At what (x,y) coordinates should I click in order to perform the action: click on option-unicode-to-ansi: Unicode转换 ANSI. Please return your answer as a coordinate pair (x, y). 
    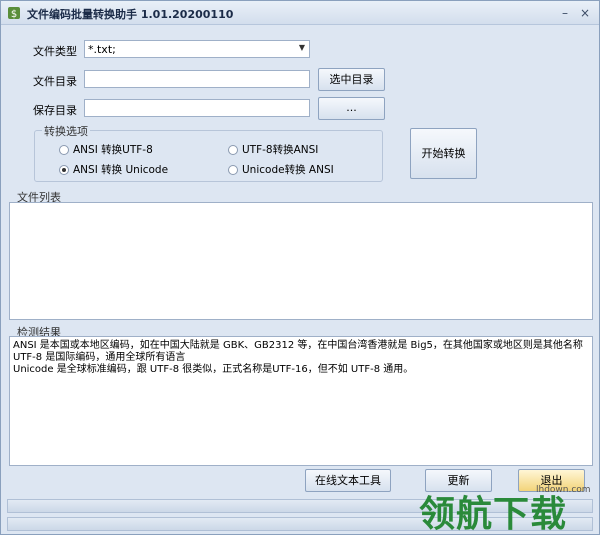
    Looking at the image, I should click on (281, 169).